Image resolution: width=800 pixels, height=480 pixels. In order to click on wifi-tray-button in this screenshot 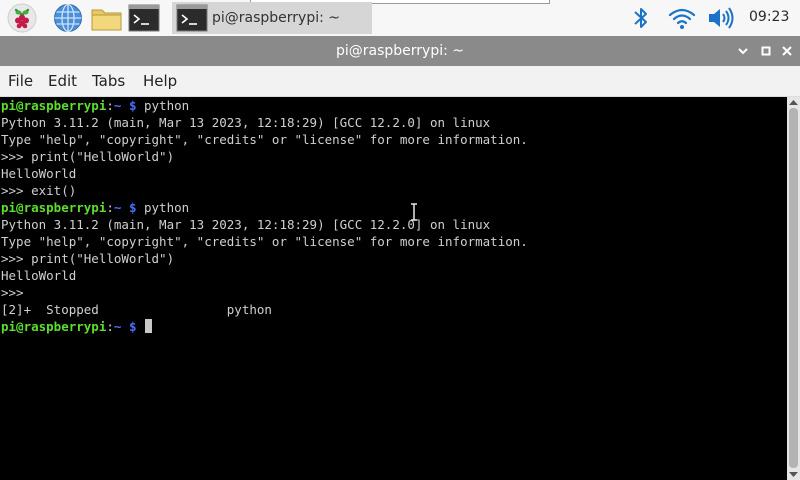, I will do `click(682, 20)`.